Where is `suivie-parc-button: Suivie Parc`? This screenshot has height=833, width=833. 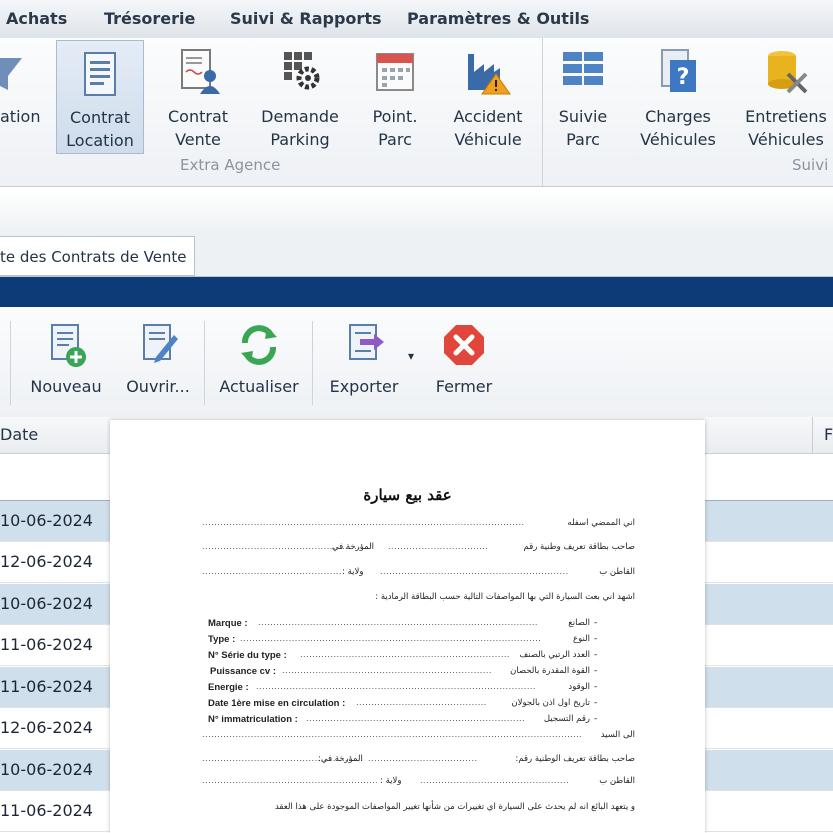
suivie-parc-button: Suivie Parc is located at coordinates (583, 95).